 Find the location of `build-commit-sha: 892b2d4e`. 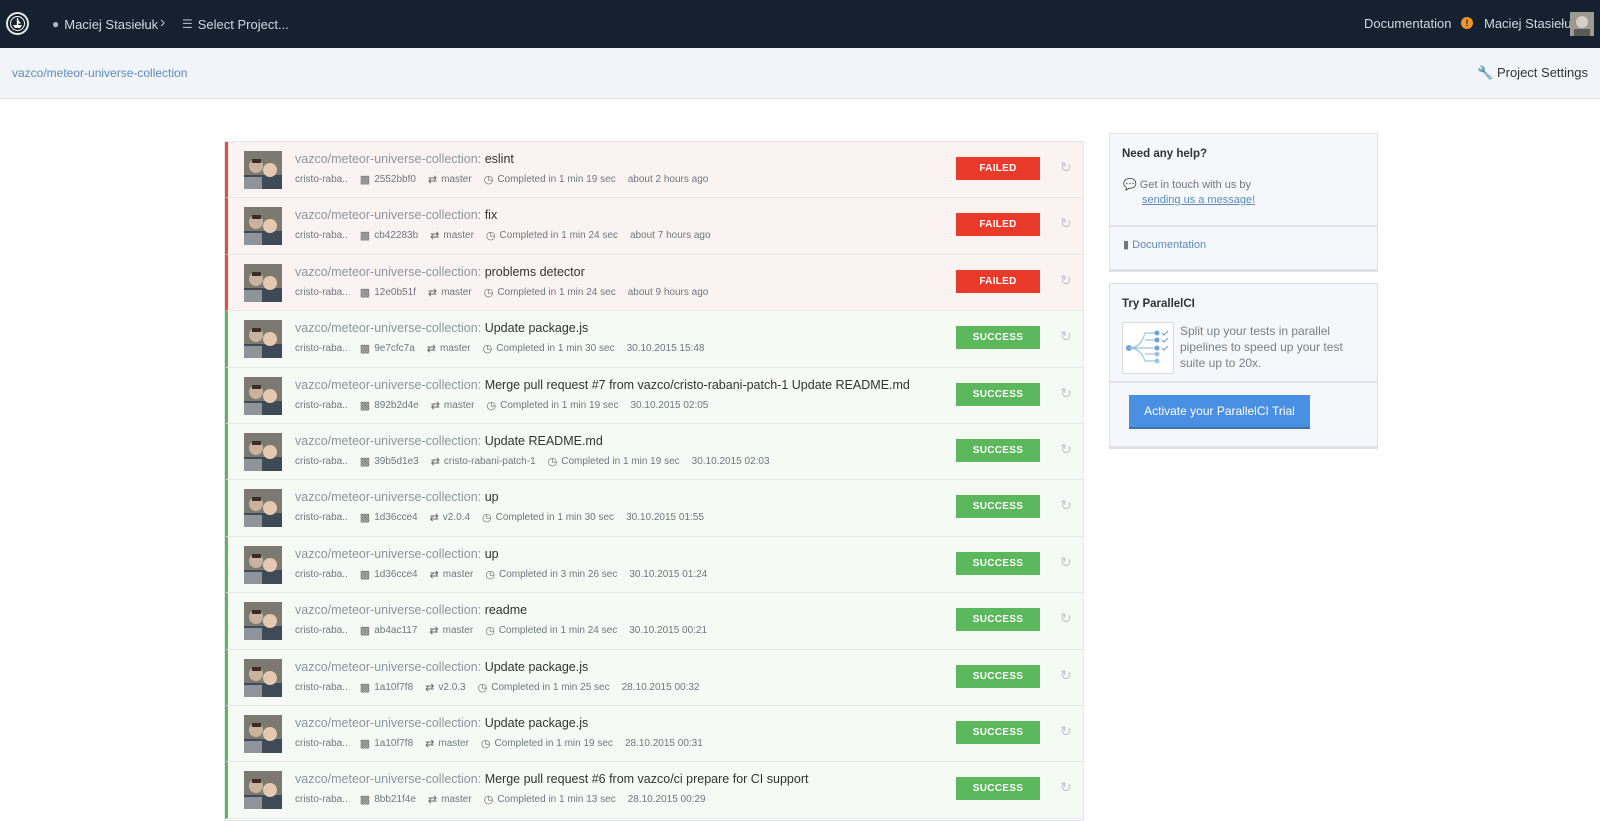

build-commit-sha: 892b2d4e is located at coordinates (396, 405).